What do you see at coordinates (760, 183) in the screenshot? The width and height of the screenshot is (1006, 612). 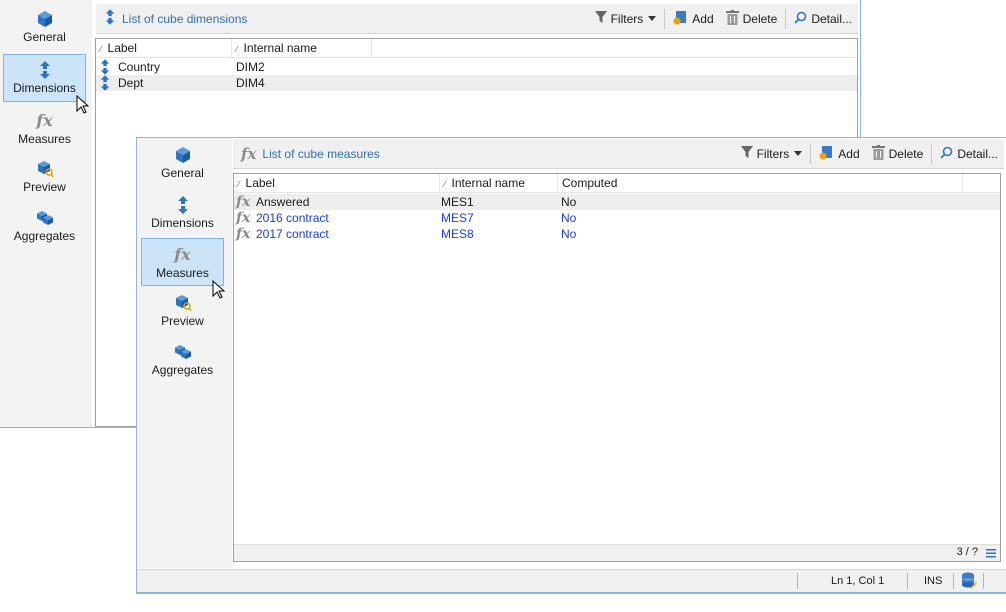 I see `column-header-computed: Computed` at bounding box center [760, 183].